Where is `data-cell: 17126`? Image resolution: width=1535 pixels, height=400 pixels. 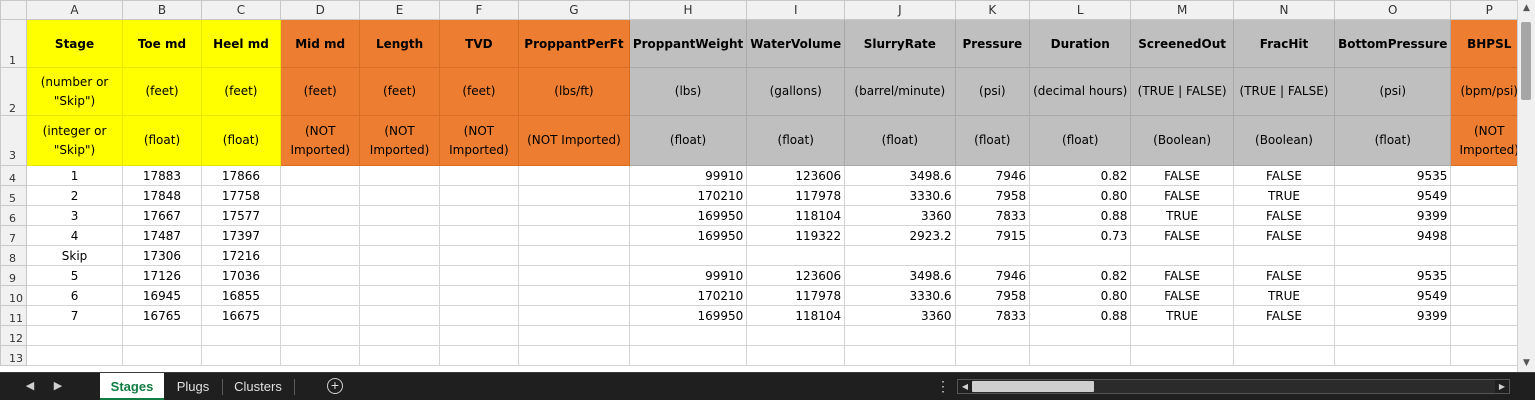
data-cell: 17126 is located at coordinates (162, 275).